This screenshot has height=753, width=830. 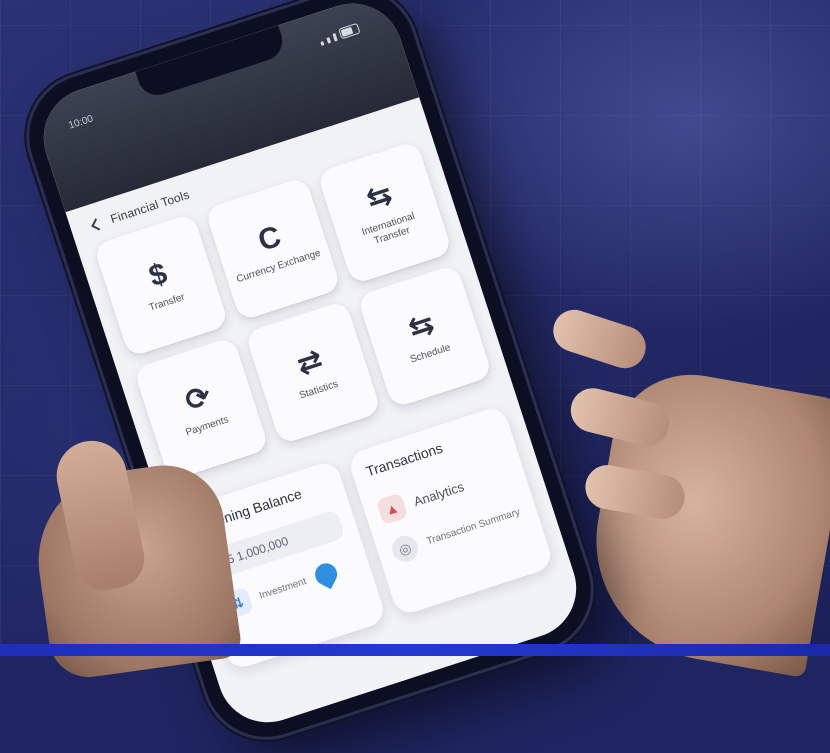 What do you see at coordinates (421, 326) in the screenshot?
I see `split-icon: ⇆` at bounding box center [421, 326].